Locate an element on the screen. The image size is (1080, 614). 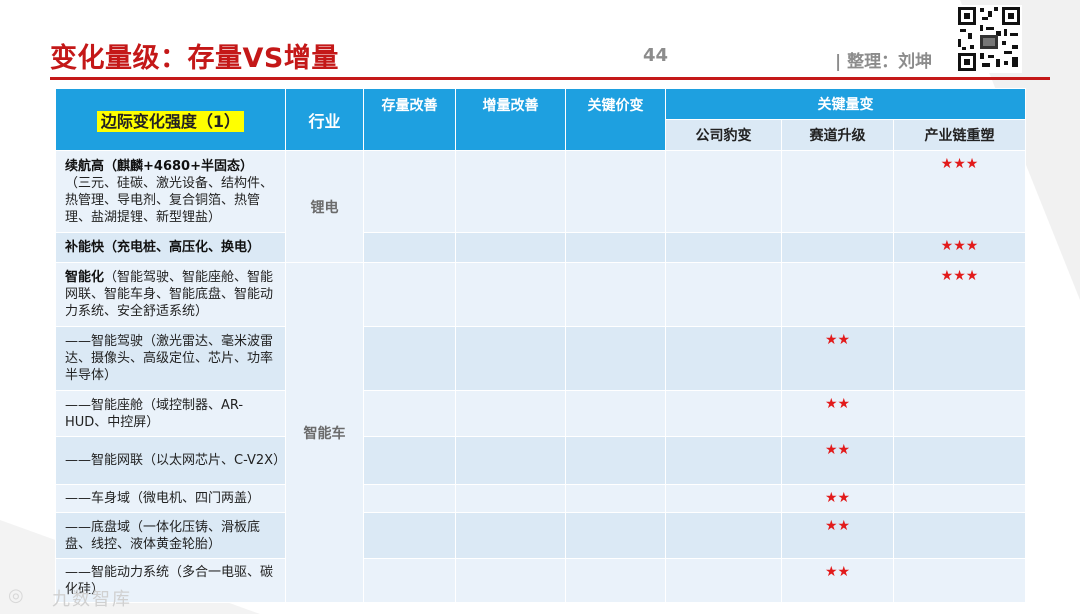
page-number: 44 is located at coordinates (656, 55).